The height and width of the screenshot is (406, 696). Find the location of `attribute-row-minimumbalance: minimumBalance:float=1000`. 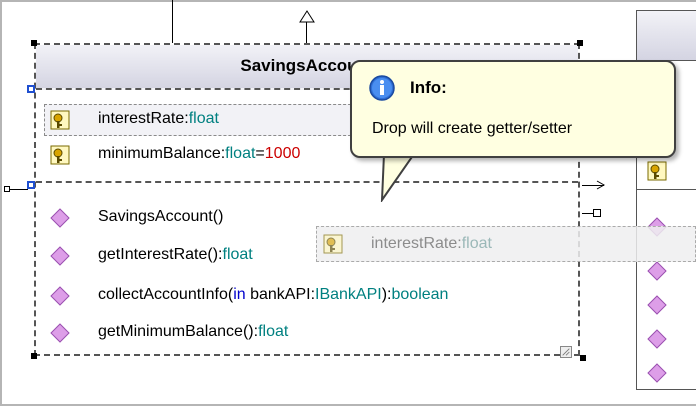

attribute-row-minimumbalance: minimumBalance:float=1000 is located at coordinates (201, 154).